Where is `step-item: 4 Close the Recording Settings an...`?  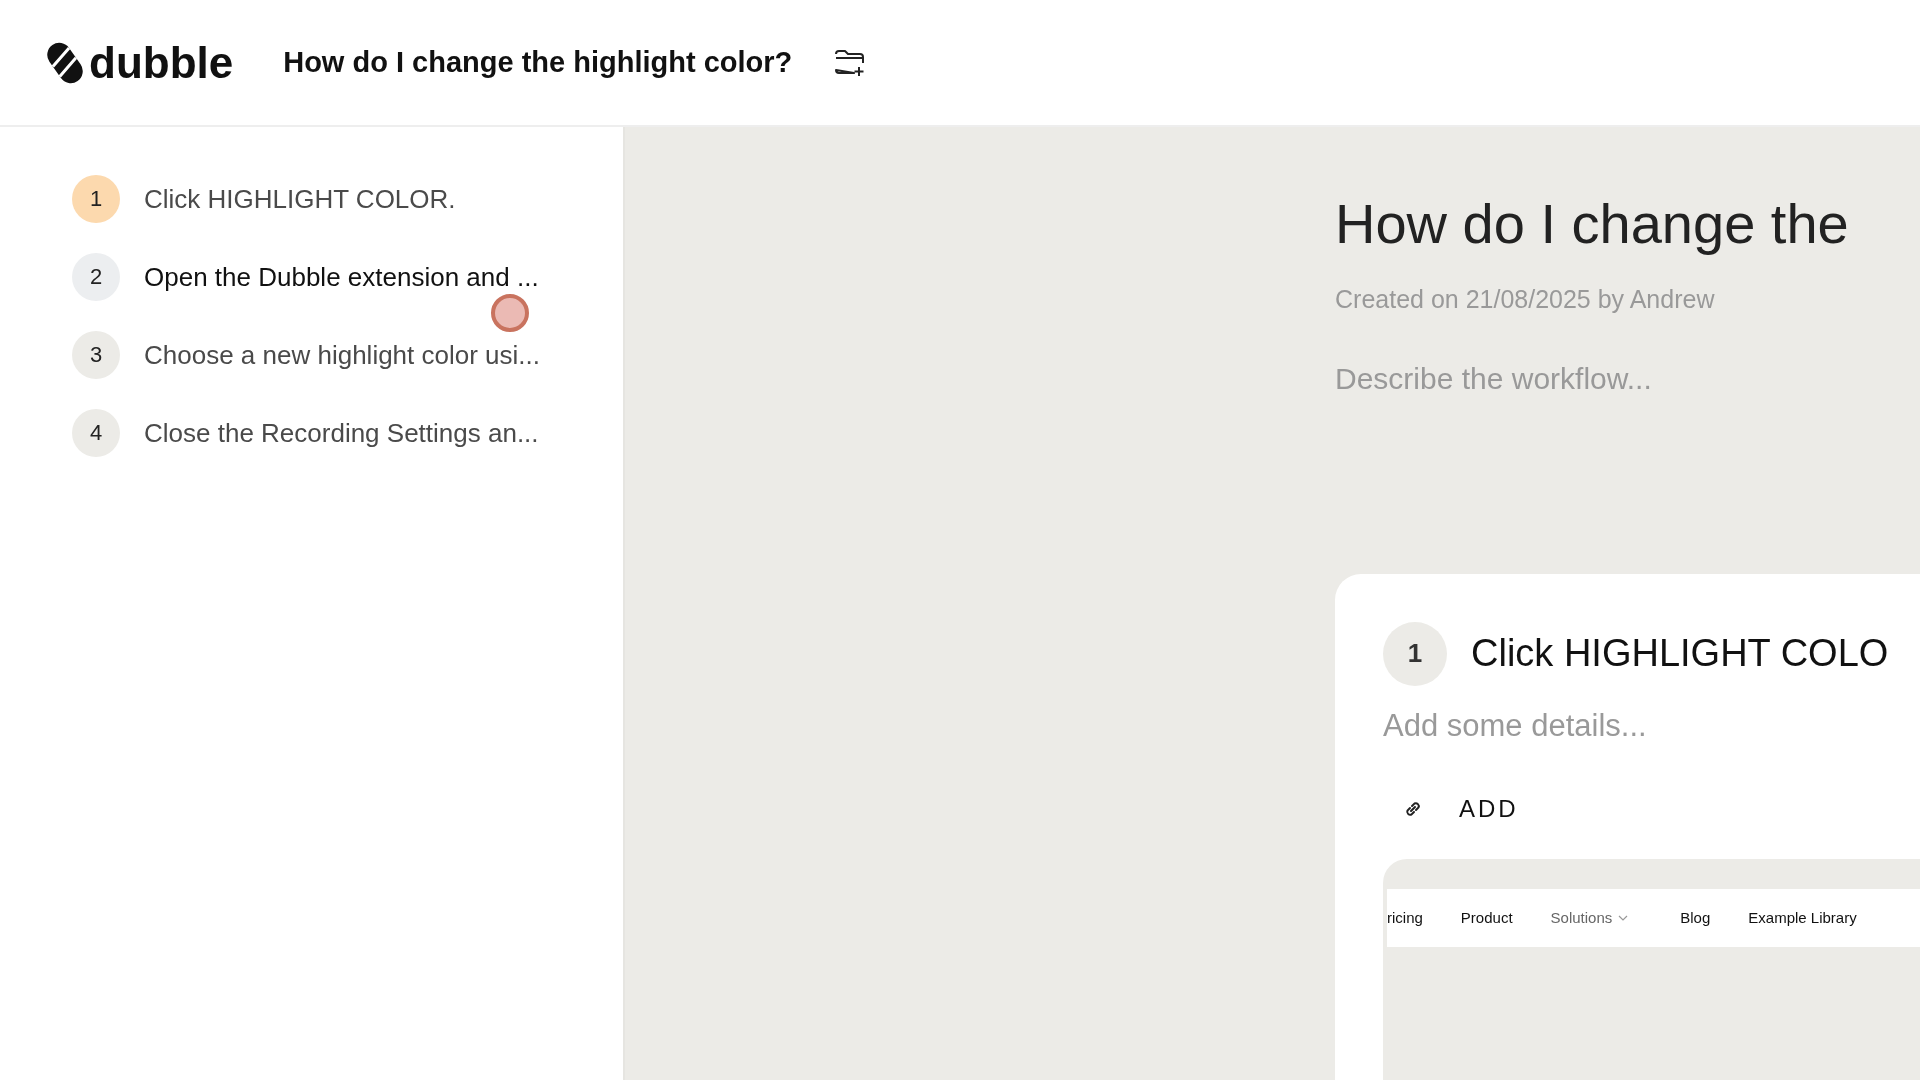
step-item: 4 Close the Recording Settings an... is located at coordinates (347, 433).